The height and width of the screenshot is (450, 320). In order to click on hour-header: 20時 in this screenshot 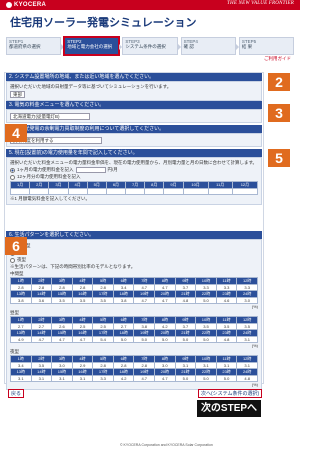, I will do `click(165, 333)`.